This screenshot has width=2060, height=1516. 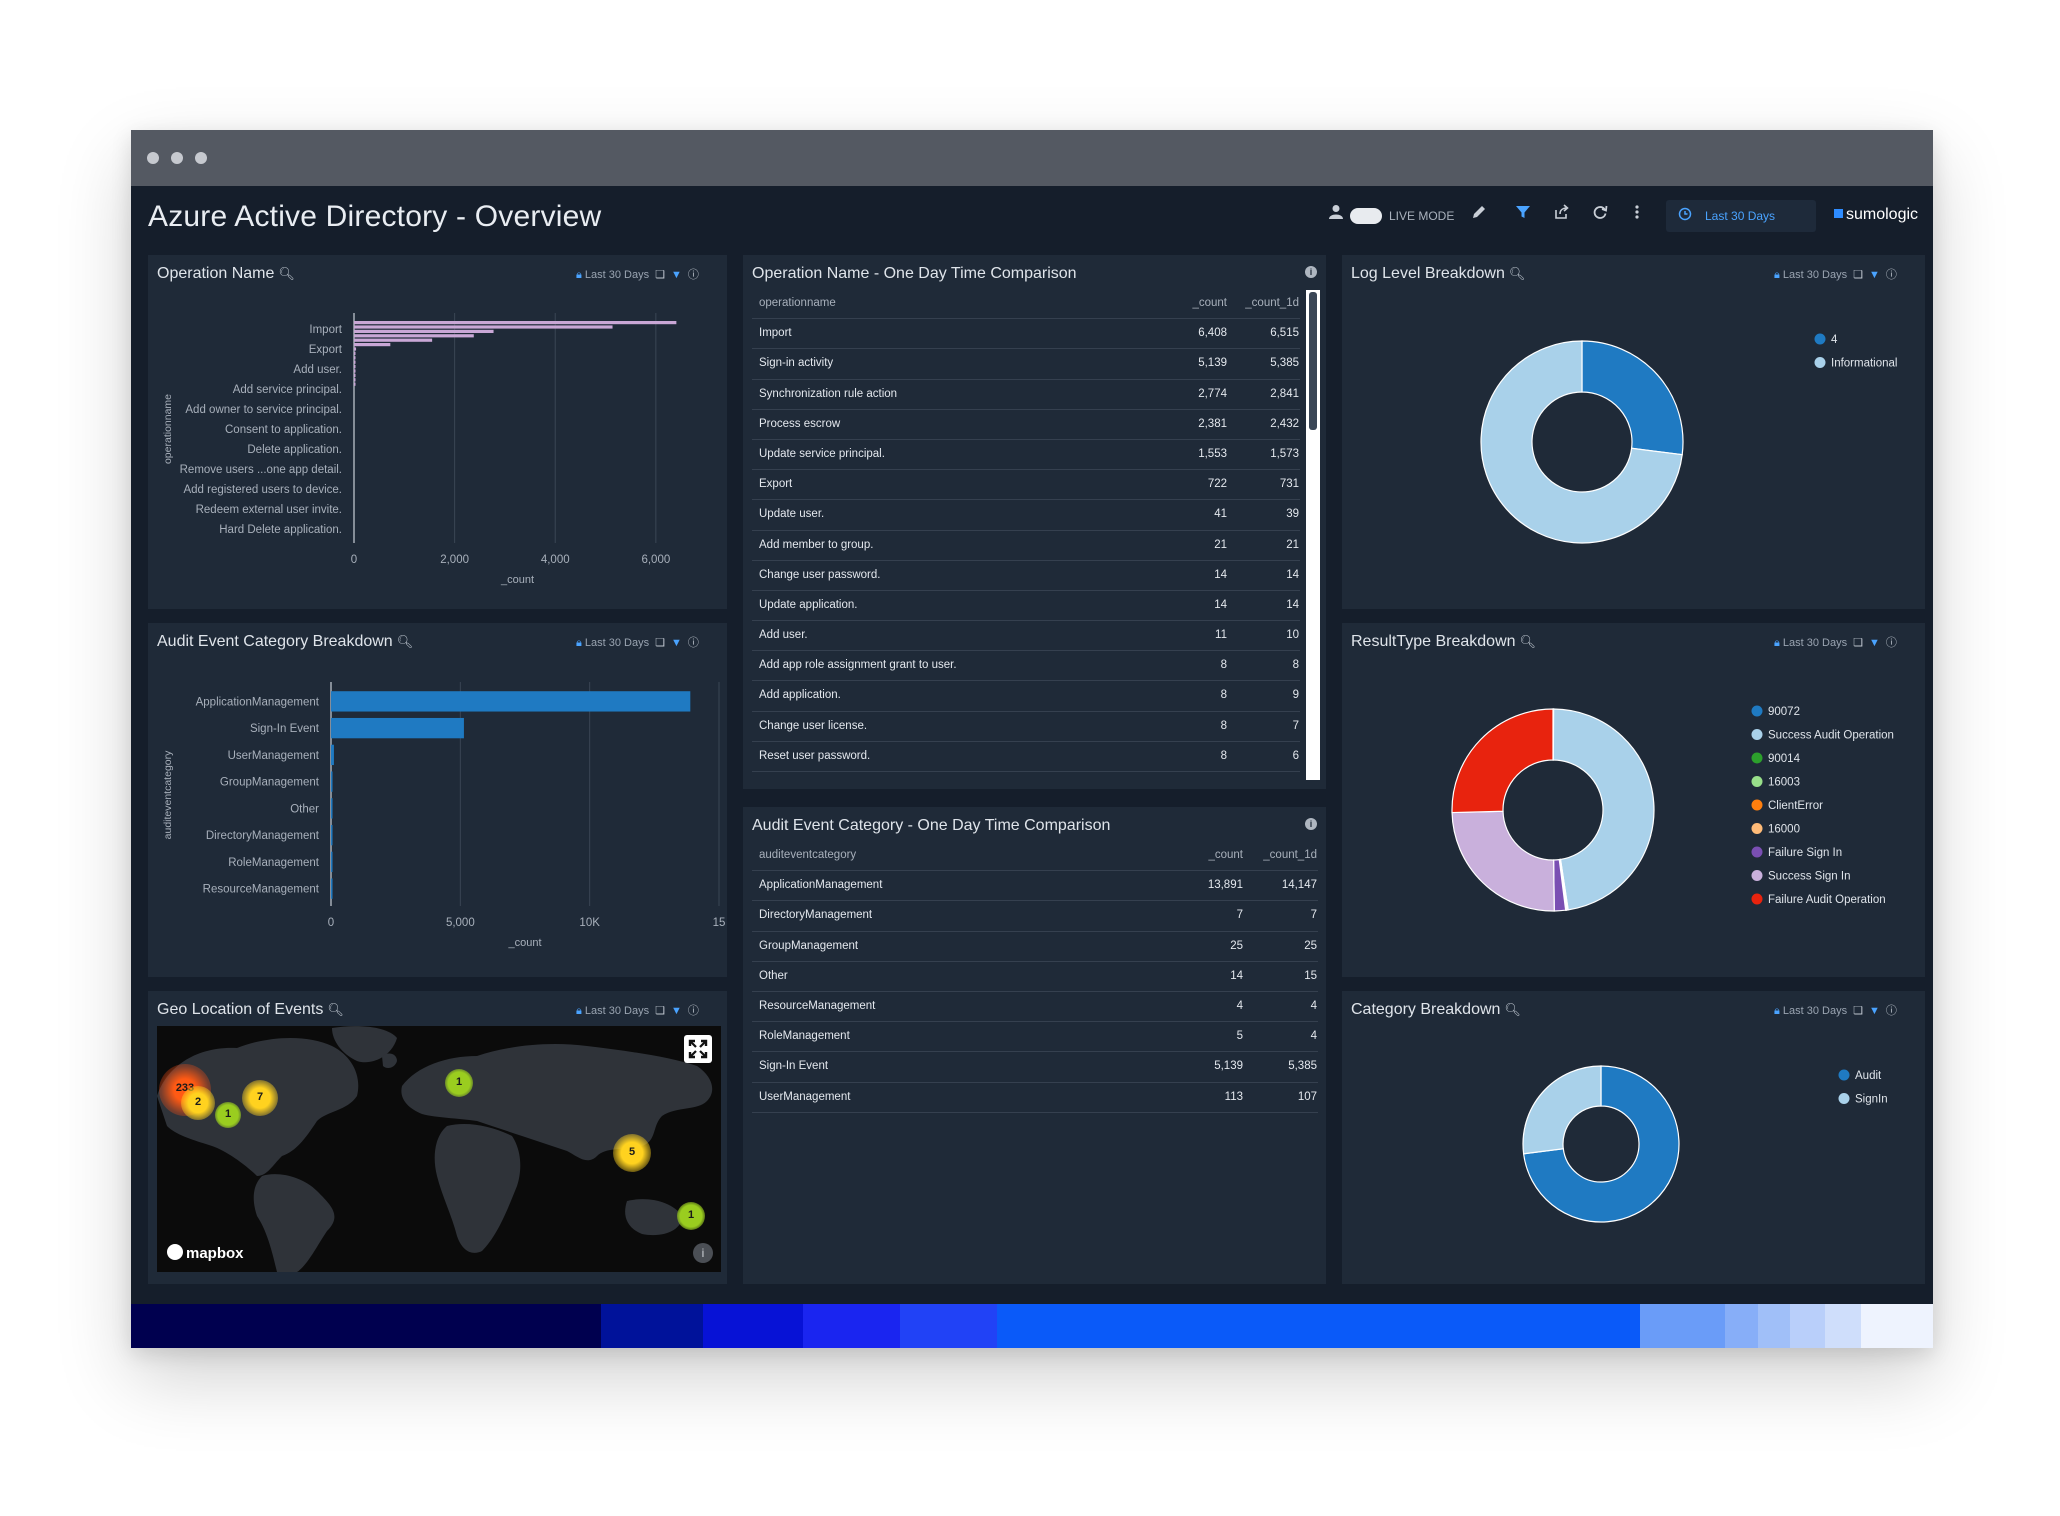 What do you see at coordinates (1838, 213) in the screenshot?
I see `brand-logo-icon` at bounding box center [1838, 213].